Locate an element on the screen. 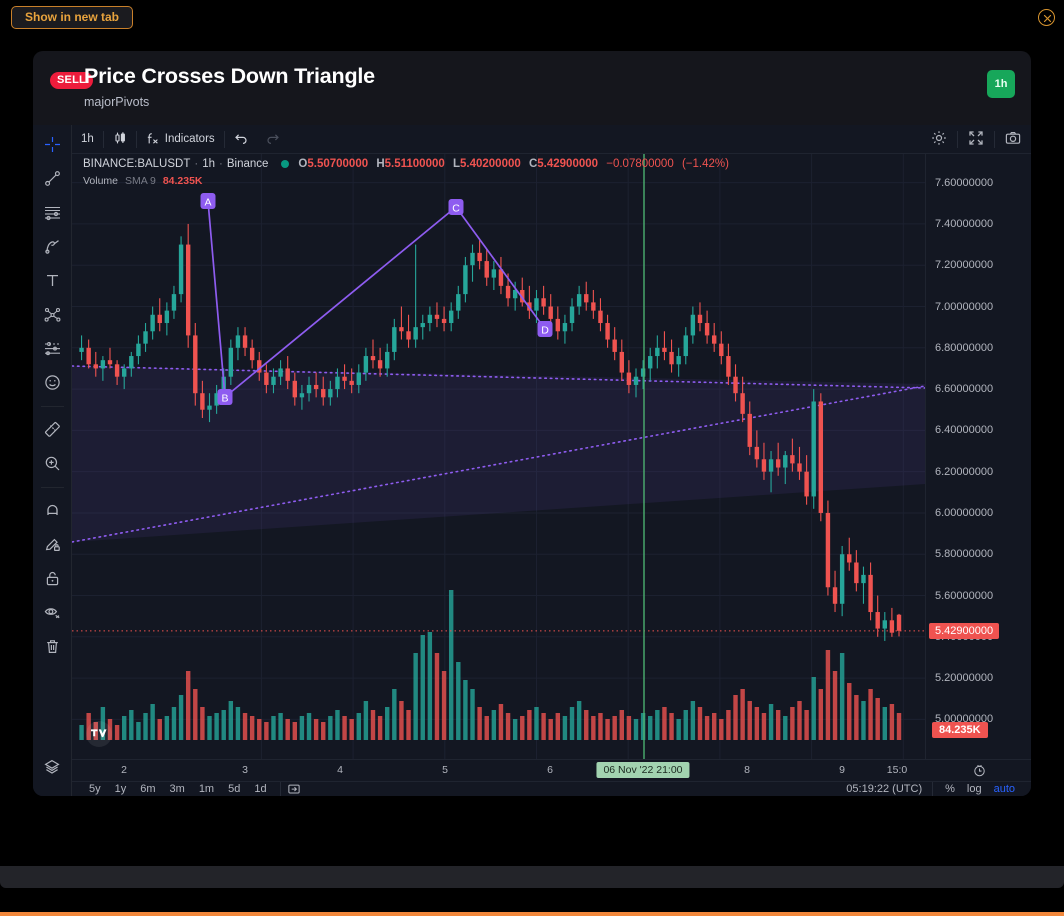 Image resolution: width=1064 pixels, height=916 pixels. tradingview-logo is located at coordinates (99, 734).